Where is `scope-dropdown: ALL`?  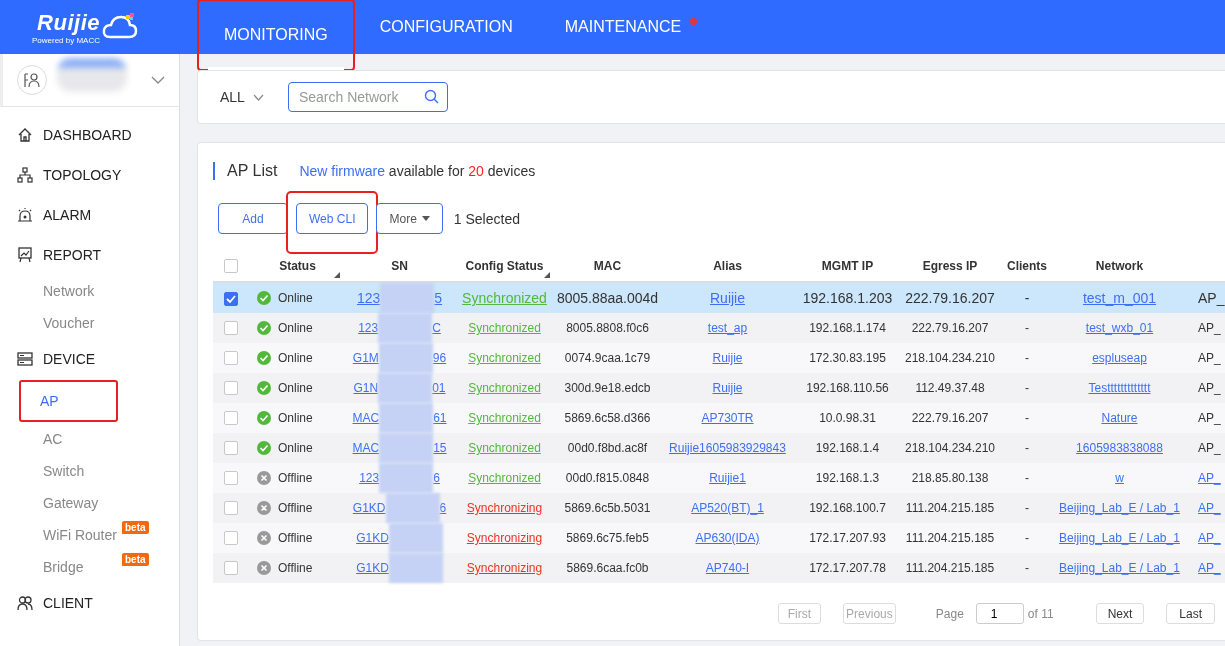 scope-dropdown: ALL is located at coordinates (242, 97).